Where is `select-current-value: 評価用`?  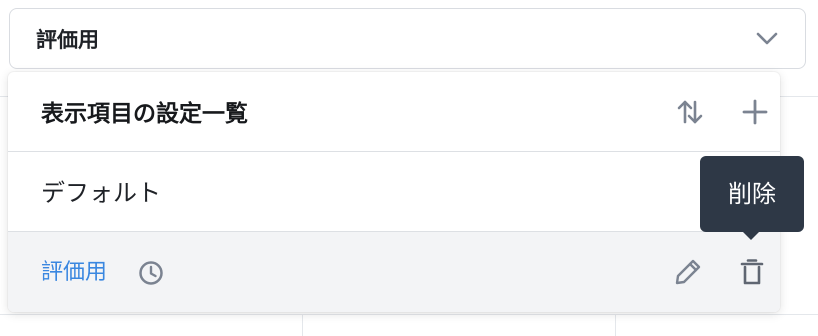 select-current-value: 評価用 is located at coordinates (67, 40).